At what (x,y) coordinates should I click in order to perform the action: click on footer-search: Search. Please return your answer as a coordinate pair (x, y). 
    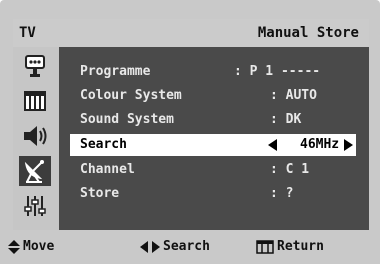
    Looking at the image, I should click on (175, 246).